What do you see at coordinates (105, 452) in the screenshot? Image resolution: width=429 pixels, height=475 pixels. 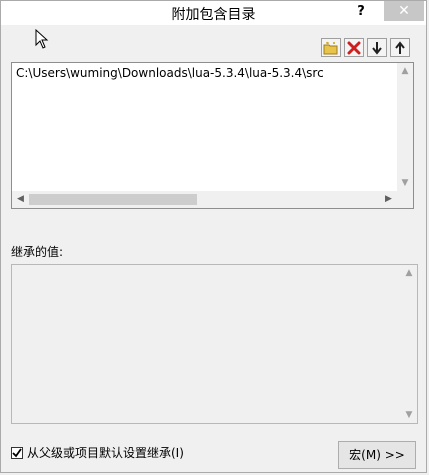 I see `inherit-checkbox-label: 从父级或项目默认设置继承(I)` at bounding box center [105, 452].